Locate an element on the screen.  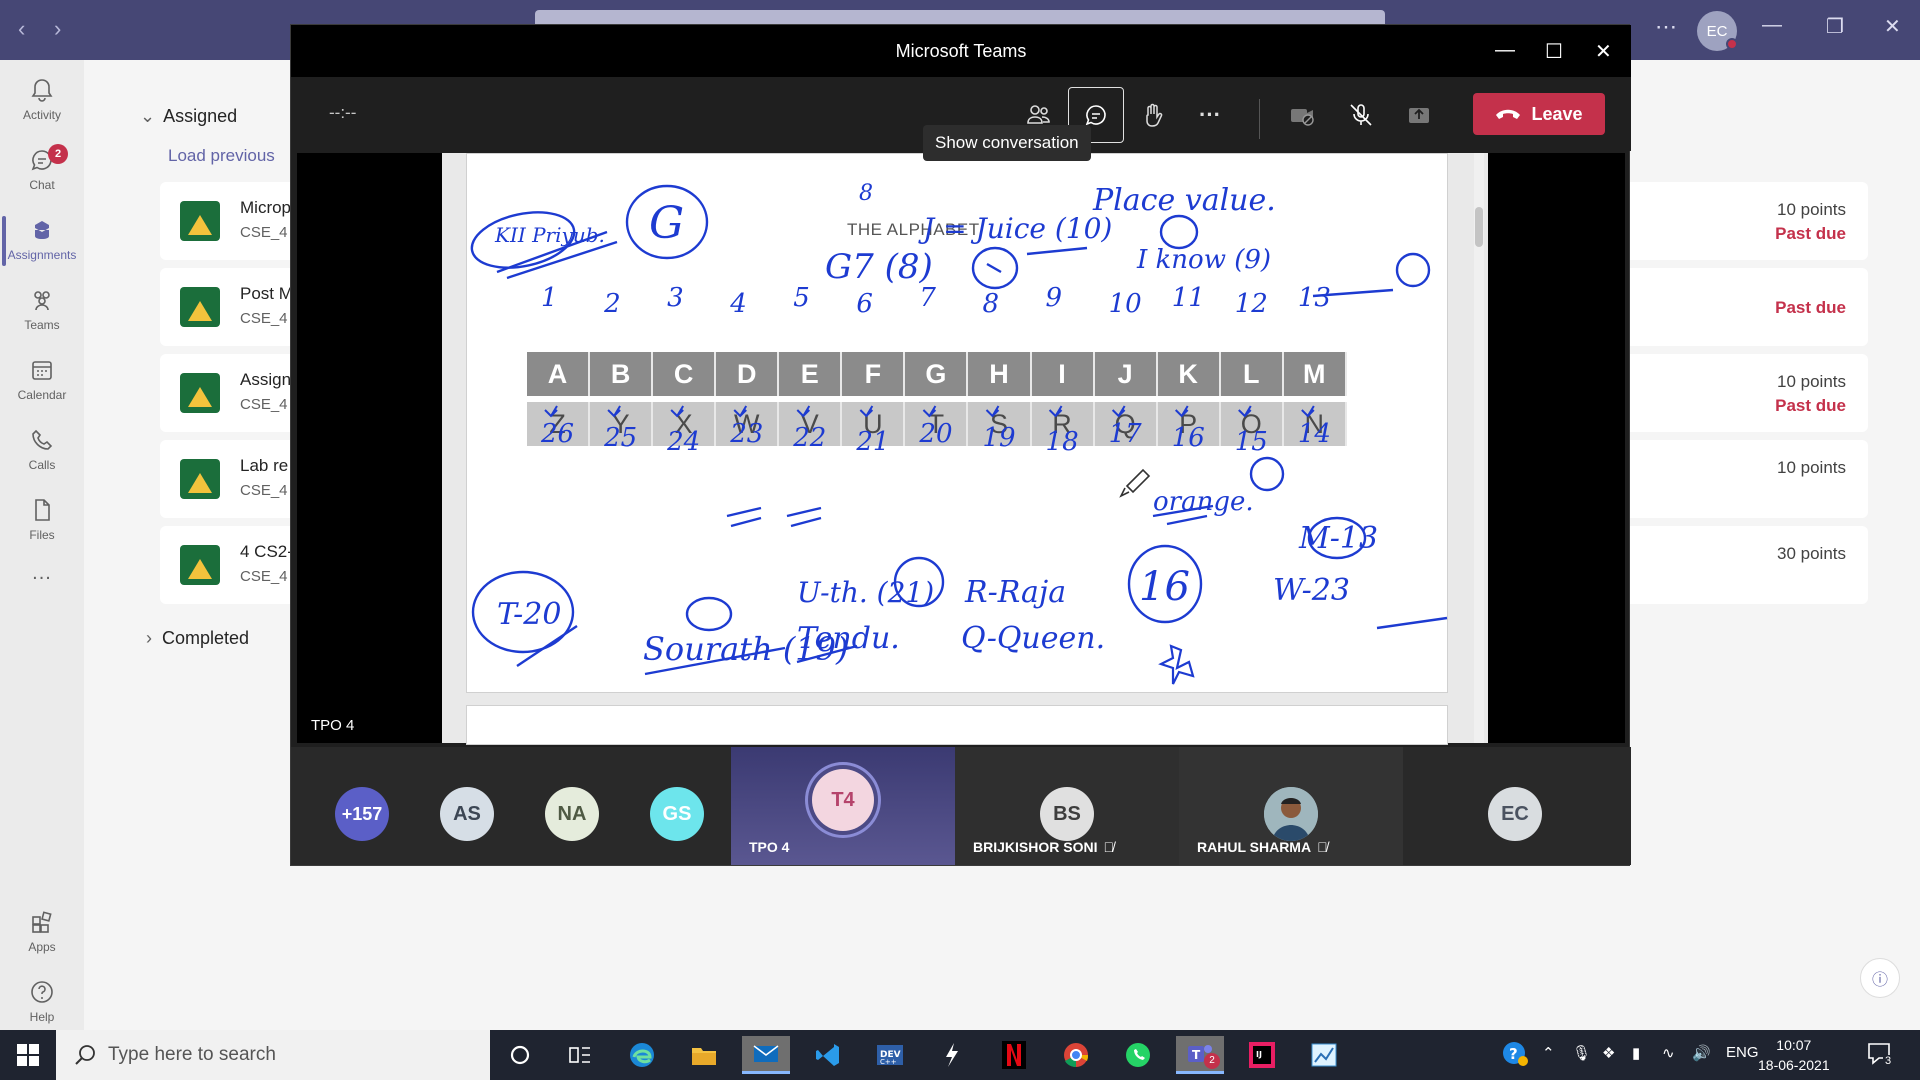
assignment-title: 4 CS2- is located at coordinates (266, 551).